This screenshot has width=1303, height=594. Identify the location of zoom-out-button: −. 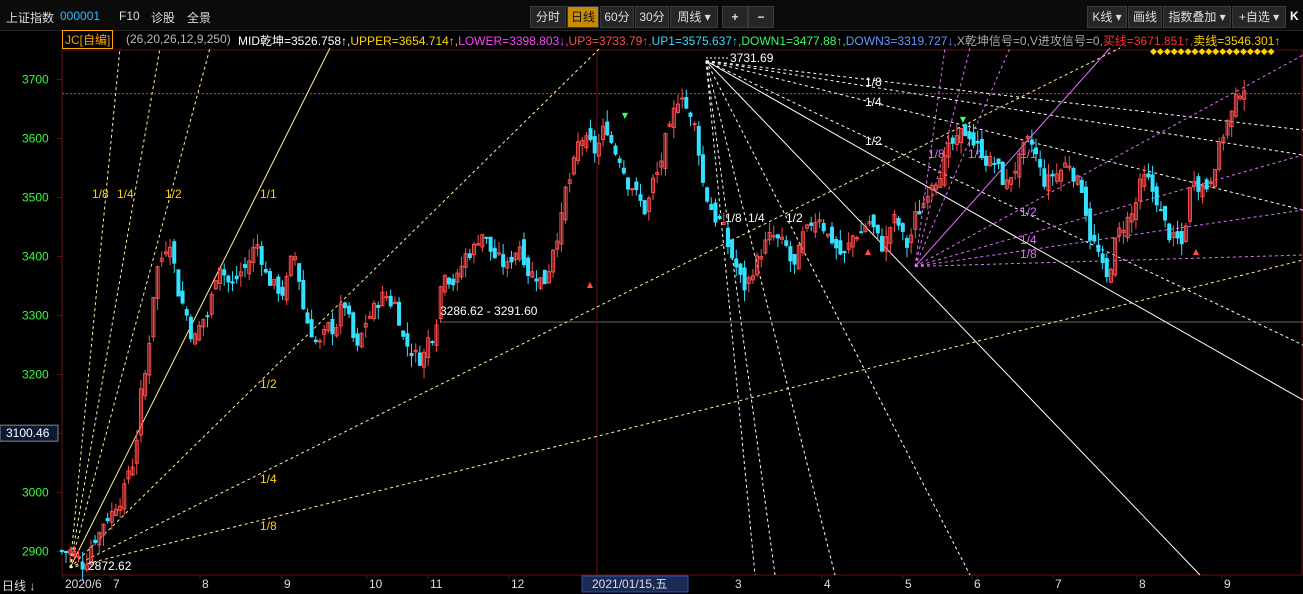
(761, 17).